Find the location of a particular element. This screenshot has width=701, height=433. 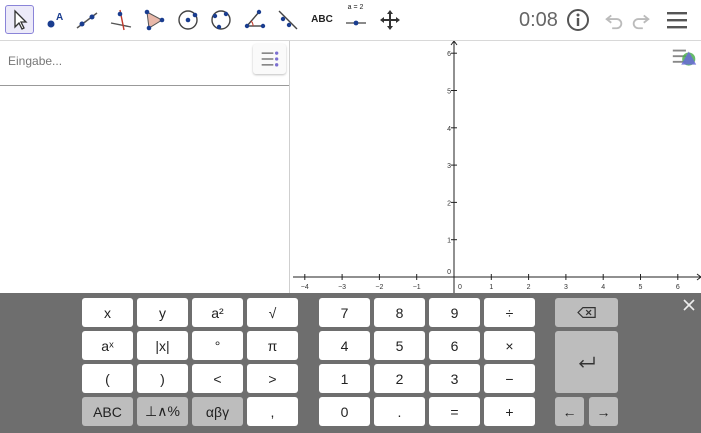

cursor-left-key: ← is located at coordinates (569, 411).